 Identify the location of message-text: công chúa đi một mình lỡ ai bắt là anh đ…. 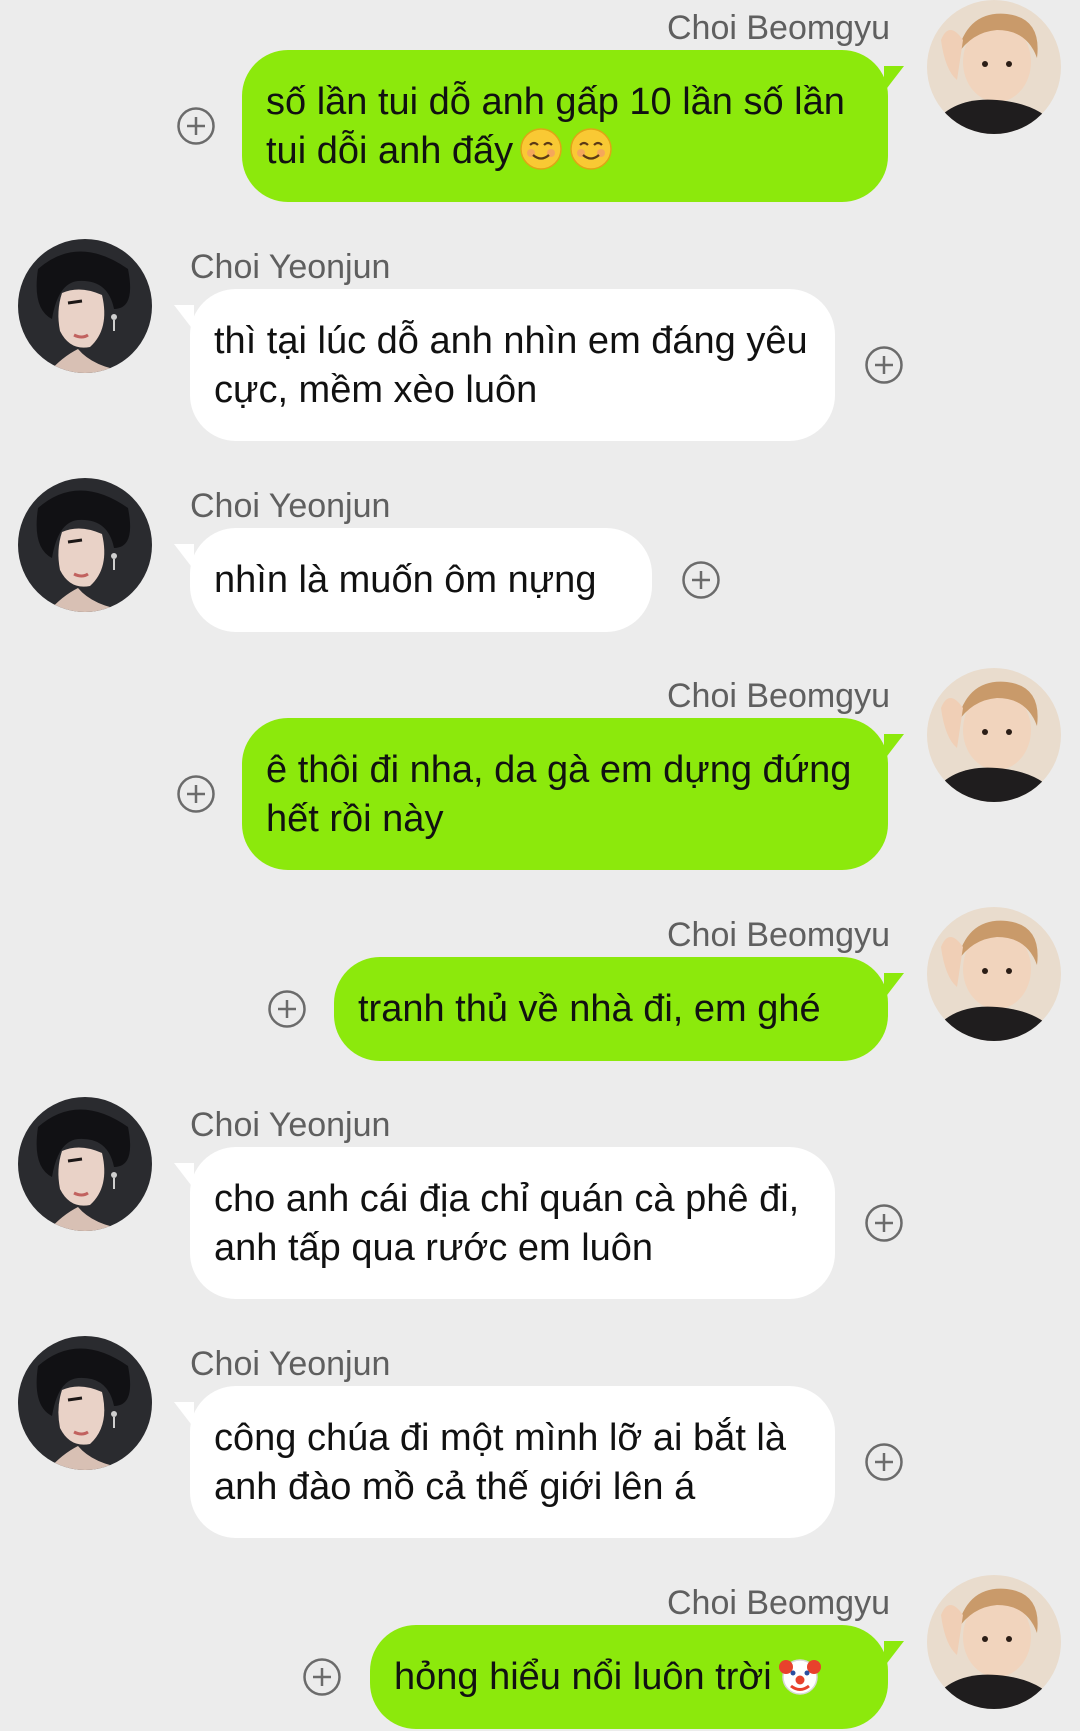
(500, 1462).